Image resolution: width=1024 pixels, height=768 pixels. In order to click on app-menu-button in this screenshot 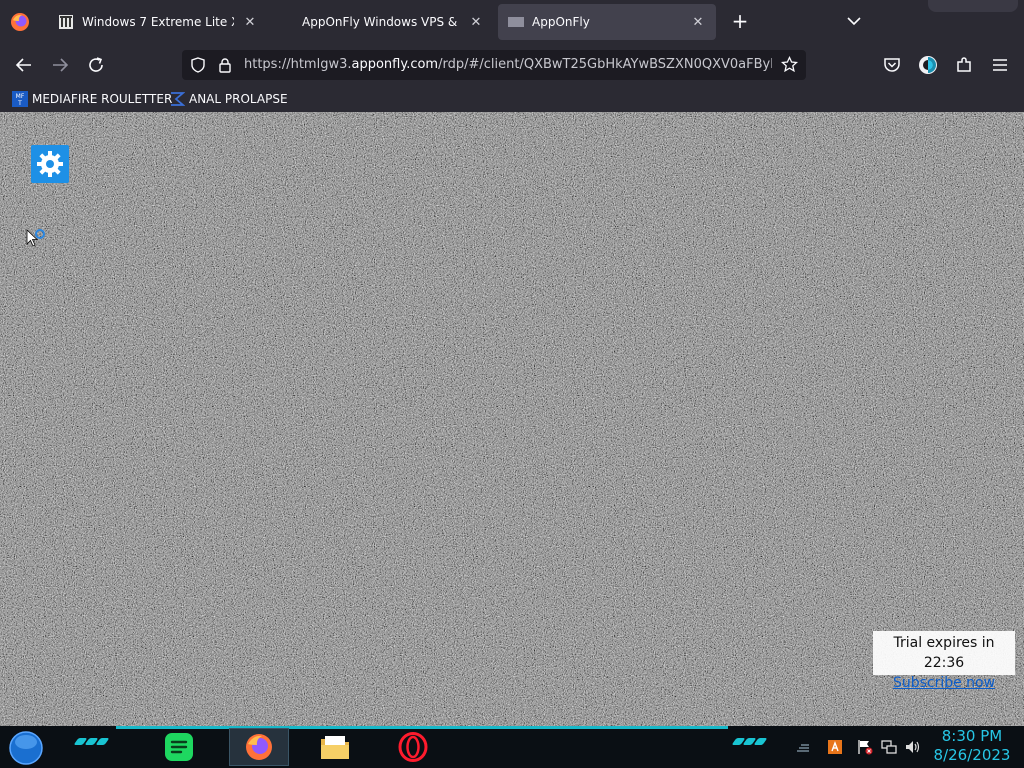, I will do `click(1000, 65)`.